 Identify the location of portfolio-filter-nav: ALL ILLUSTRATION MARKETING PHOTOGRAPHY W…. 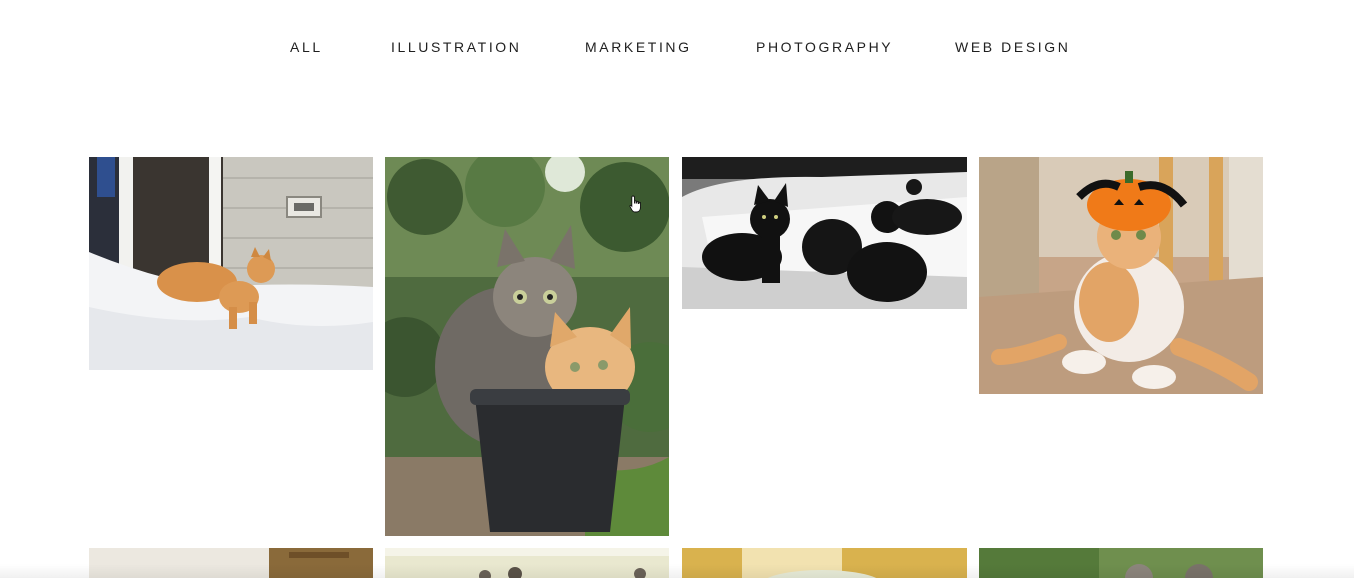
(677, 47).